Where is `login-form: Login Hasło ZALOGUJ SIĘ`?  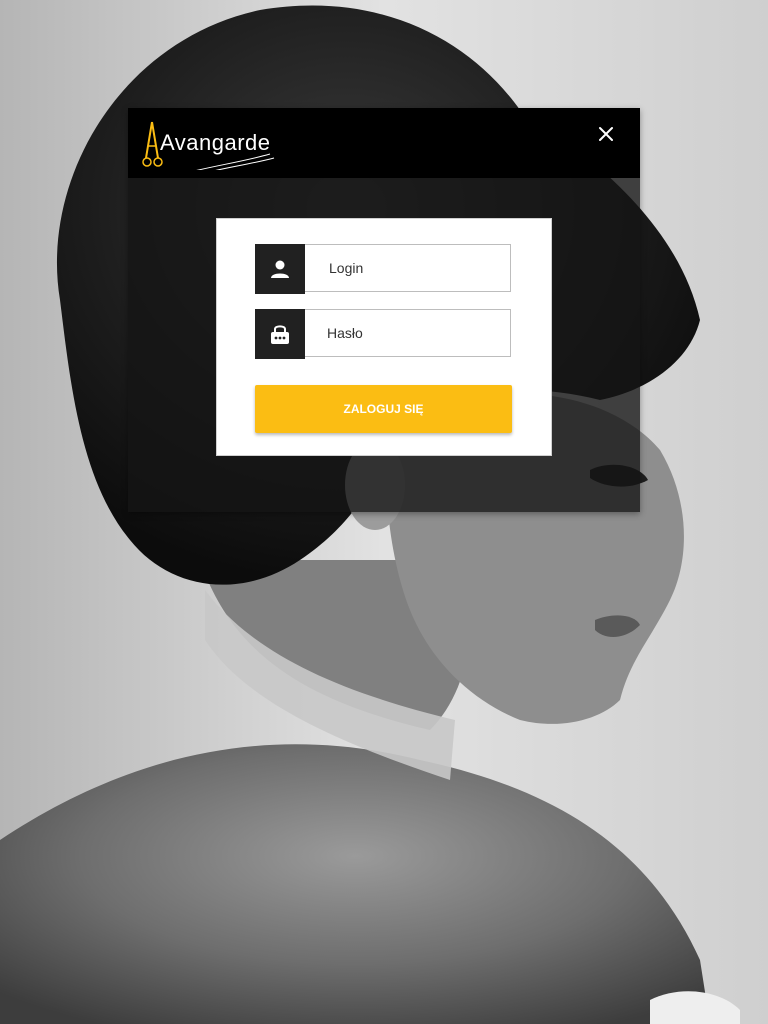
login-form: Login Hasło ZALOGUJ SIĘ is located at coordinates (384, 337).